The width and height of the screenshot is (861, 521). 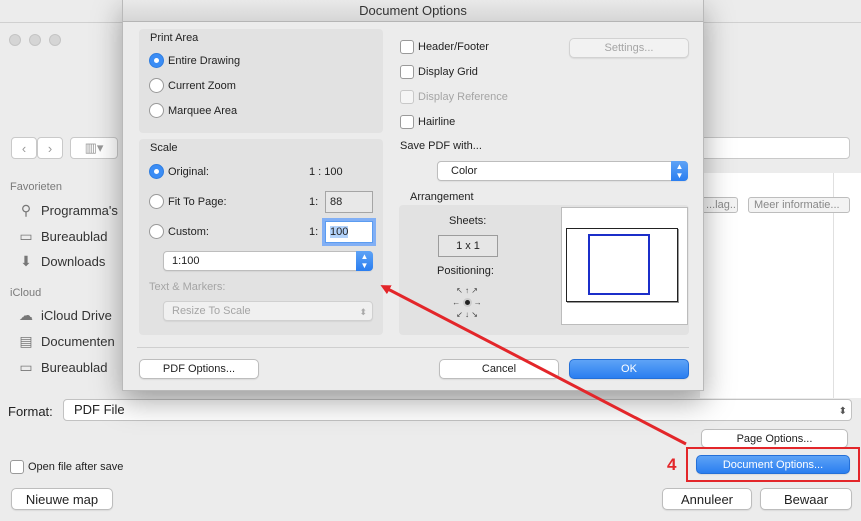 What do you see at coordinates (499, 369) in the screenshot?
I see `cancel-button: Cancel` at bounding box center [499, 369].